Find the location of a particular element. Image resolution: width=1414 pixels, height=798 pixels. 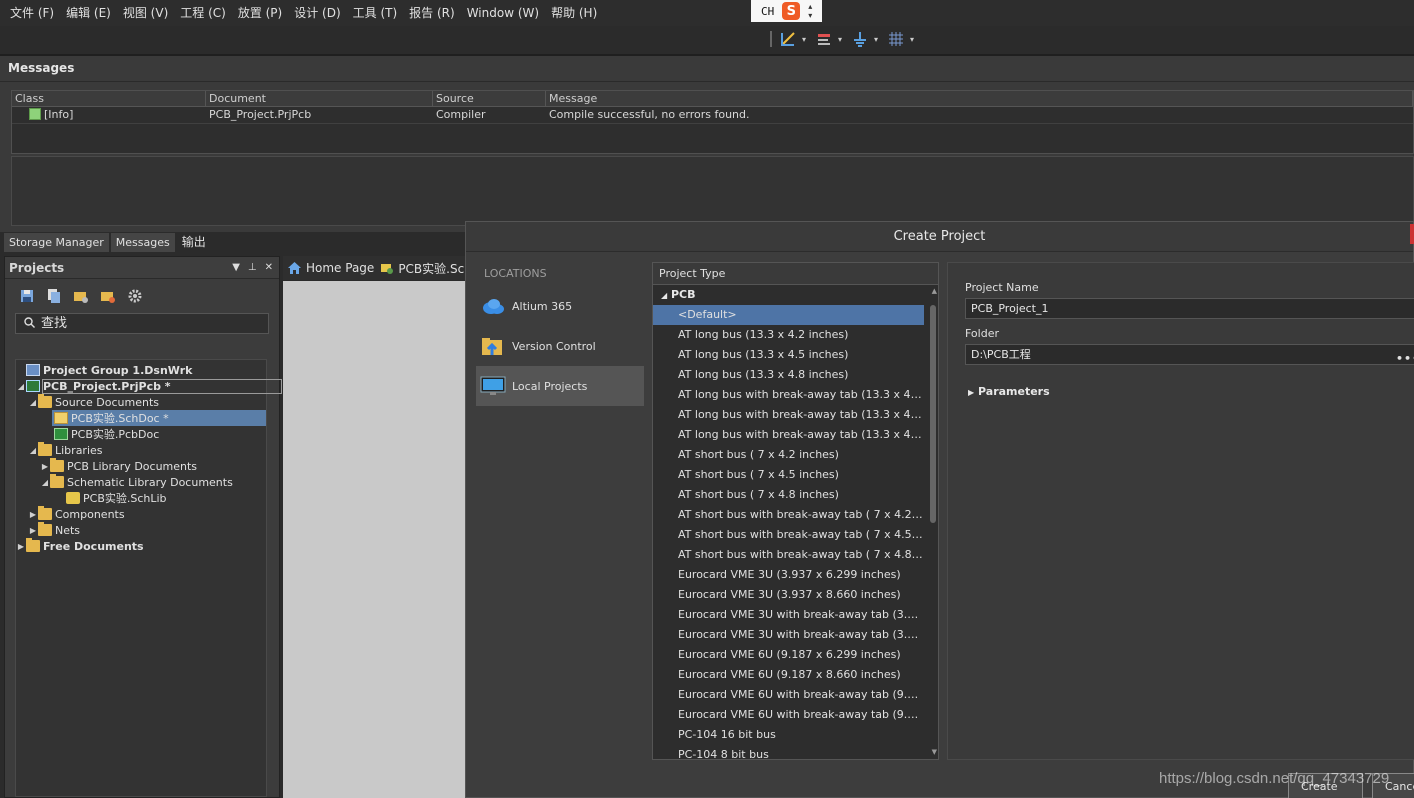

ground-icon is located at coordinates (860, 39).